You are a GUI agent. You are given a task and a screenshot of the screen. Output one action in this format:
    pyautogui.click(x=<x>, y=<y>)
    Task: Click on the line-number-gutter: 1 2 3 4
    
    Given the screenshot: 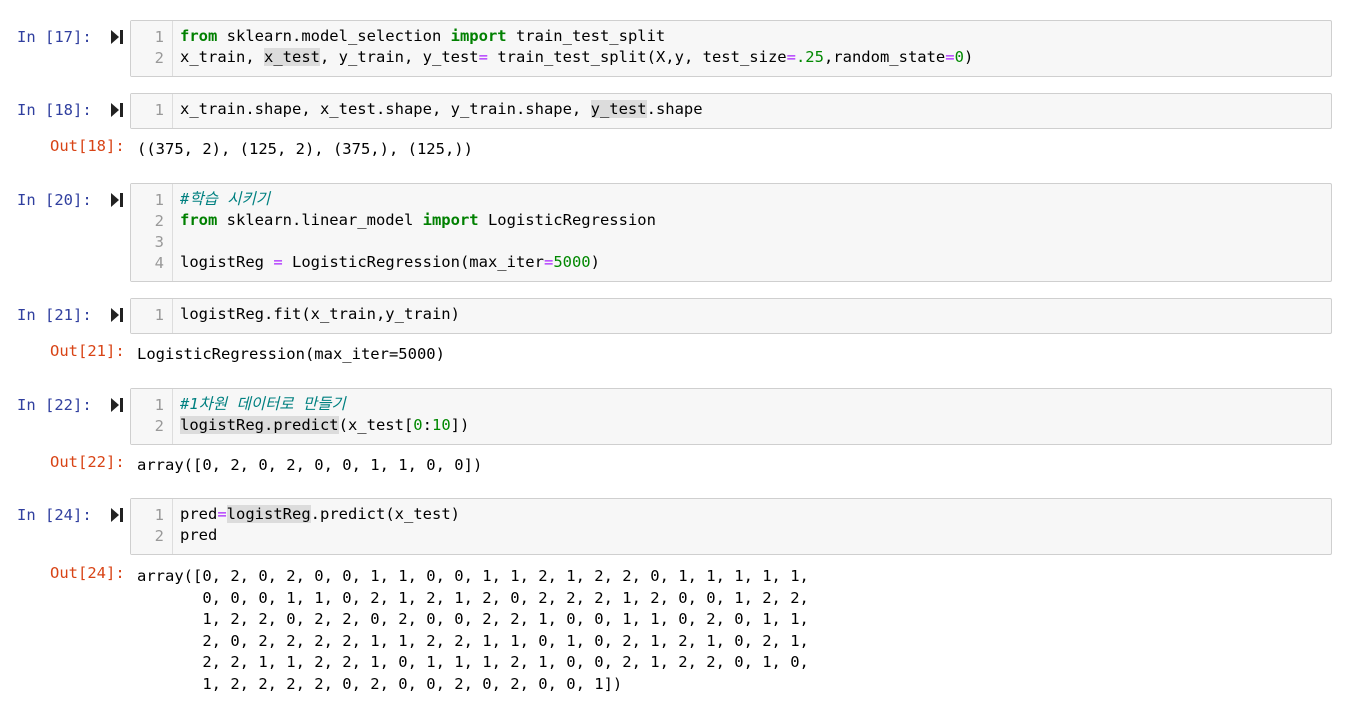 What is the action you would take?
    pyautogui.click(x=152, y=232)
    